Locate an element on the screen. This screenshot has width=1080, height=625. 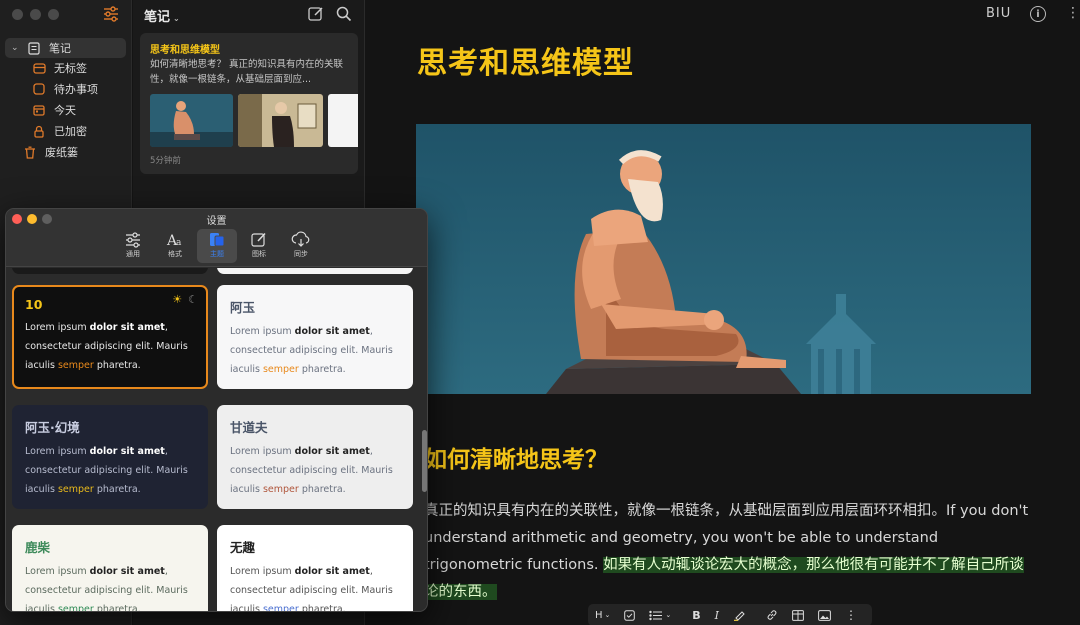
scrollbar-thumb is located at coordinates (424, 461).